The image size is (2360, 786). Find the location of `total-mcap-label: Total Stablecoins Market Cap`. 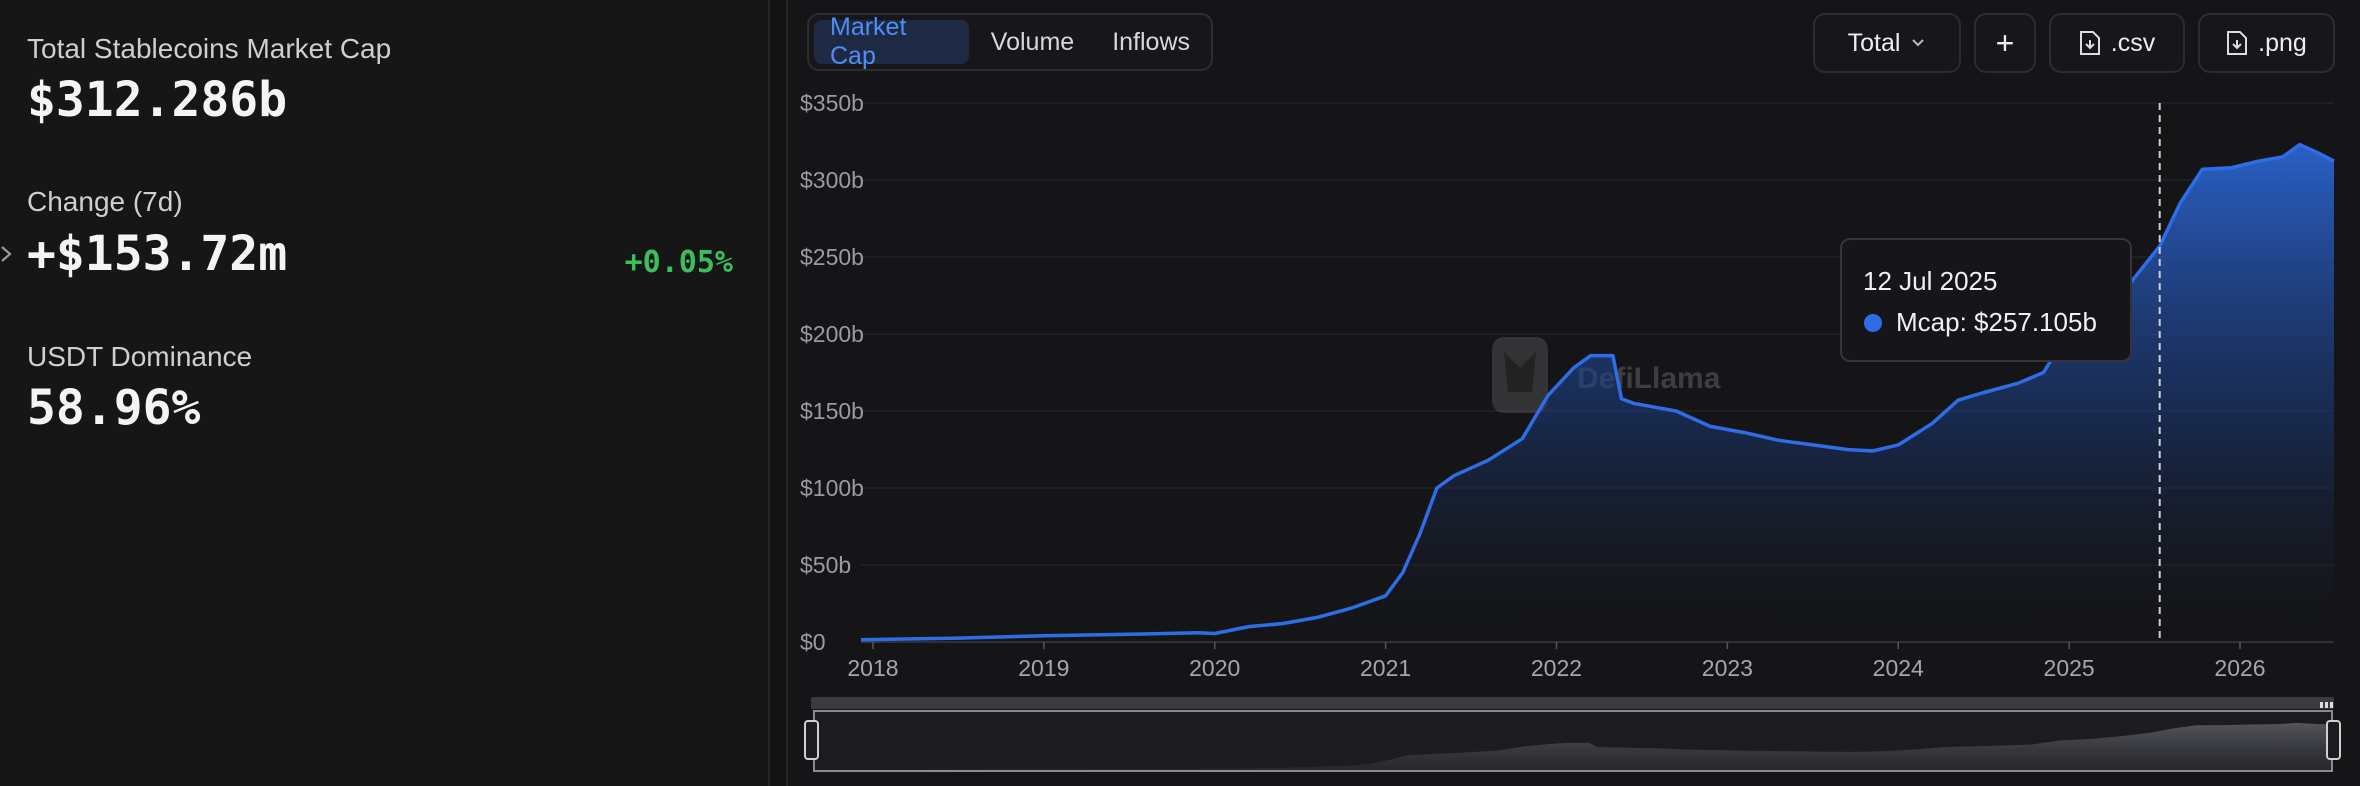

total-mcap-label: Total Stablecoins Market Cap is located at coordinates (209, 48).